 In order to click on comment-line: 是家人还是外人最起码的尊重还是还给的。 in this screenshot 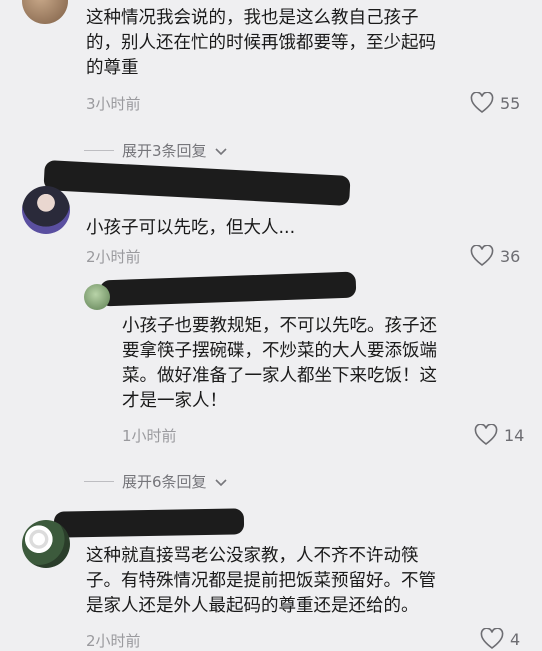, I will do `click(252, 606)`.